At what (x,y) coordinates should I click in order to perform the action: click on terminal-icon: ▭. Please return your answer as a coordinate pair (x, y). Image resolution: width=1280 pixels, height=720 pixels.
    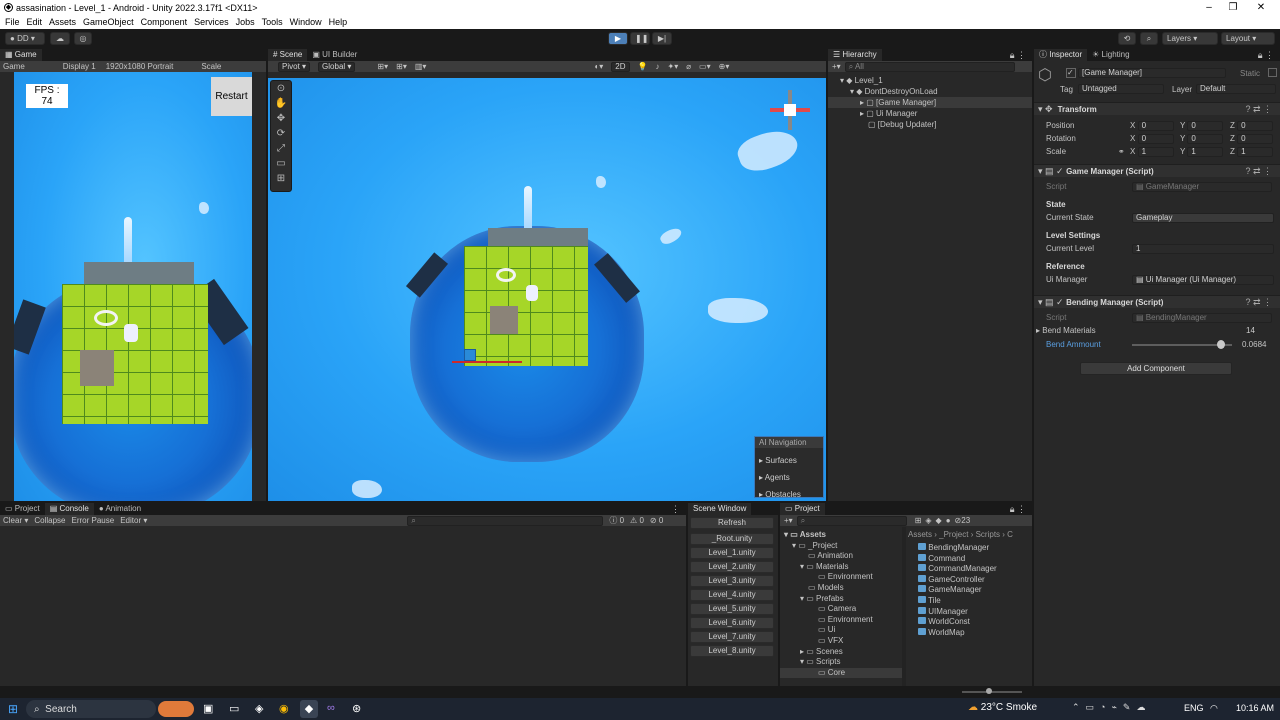
    Looking at the image, I should click on (234, 708).